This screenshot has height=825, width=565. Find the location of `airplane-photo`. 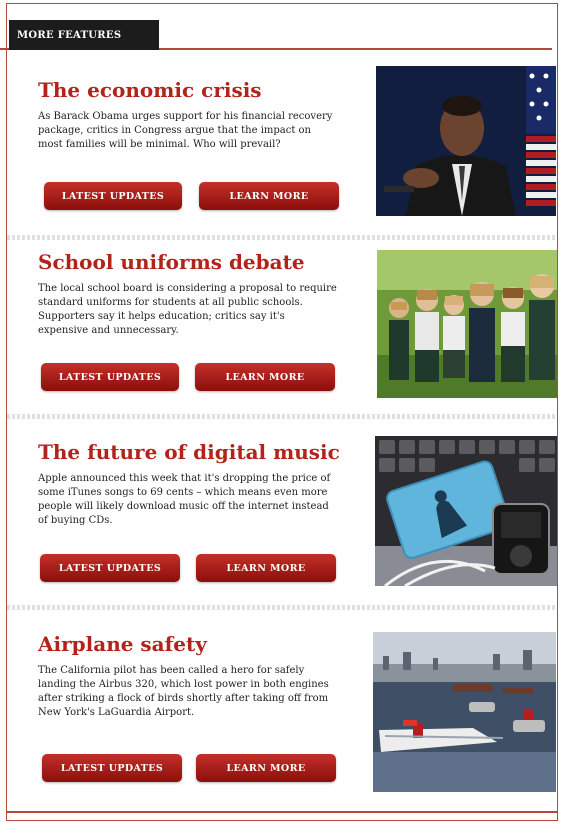

airplane-photo is located at coordinates (464, 712).